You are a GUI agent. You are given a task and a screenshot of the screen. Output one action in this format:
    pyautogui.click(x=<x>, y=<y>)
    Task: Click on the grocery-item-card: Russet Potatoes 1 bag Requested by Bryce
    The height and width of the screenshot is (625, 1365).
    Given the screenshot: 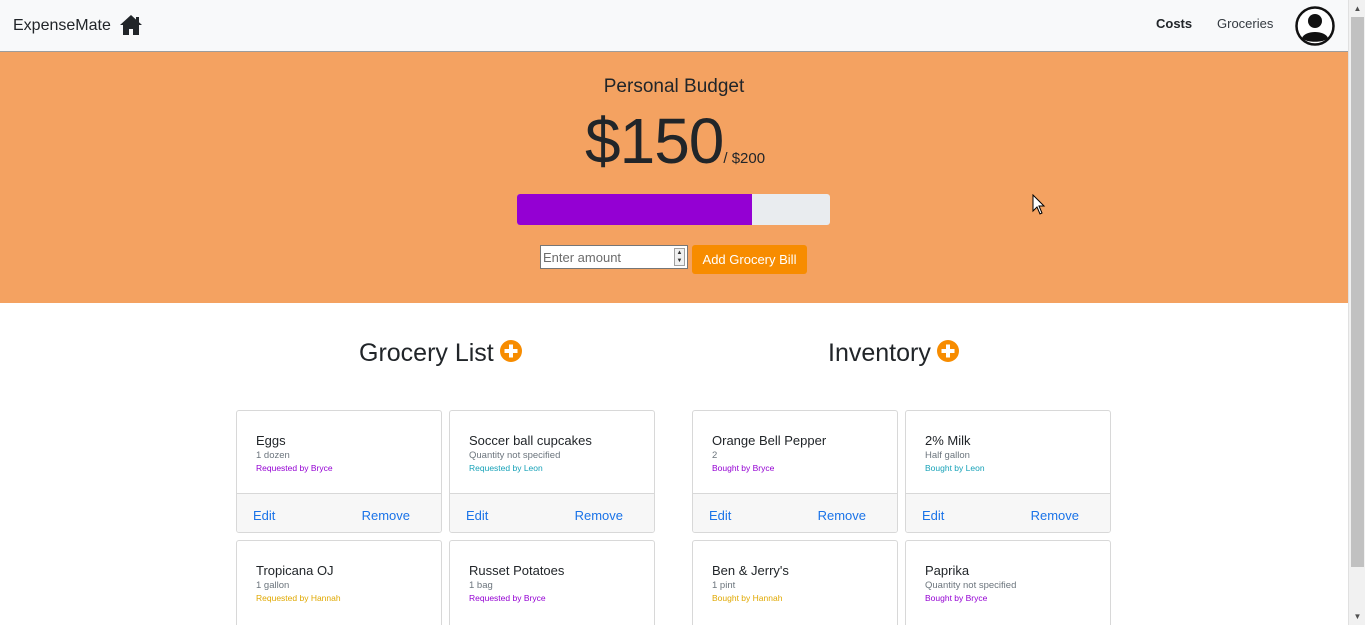 What is the action you would take?
    pyautogui.click(x=552, y=582)
    